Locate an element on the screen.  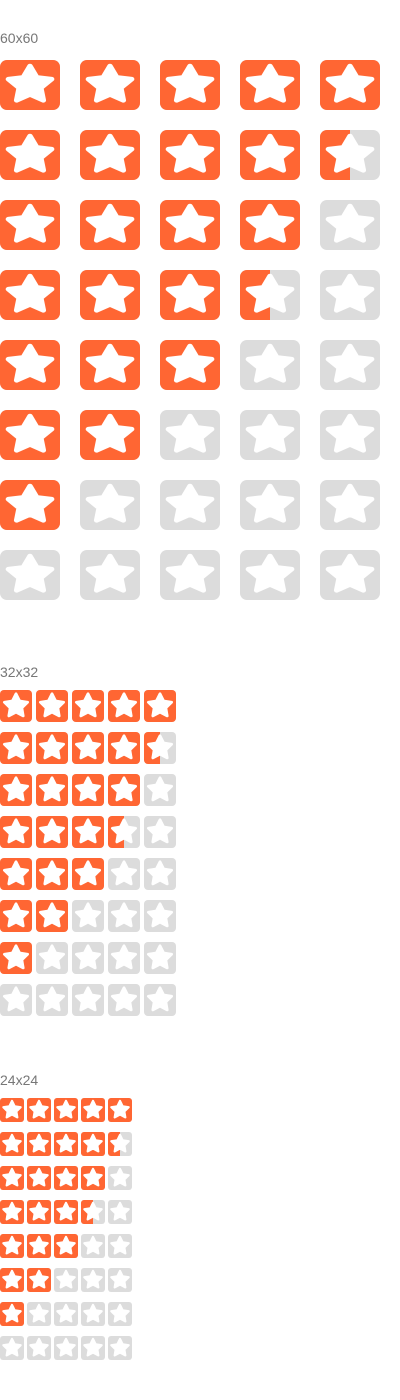
star-rating-group-24x24 is located at coordinates (67, 1234).